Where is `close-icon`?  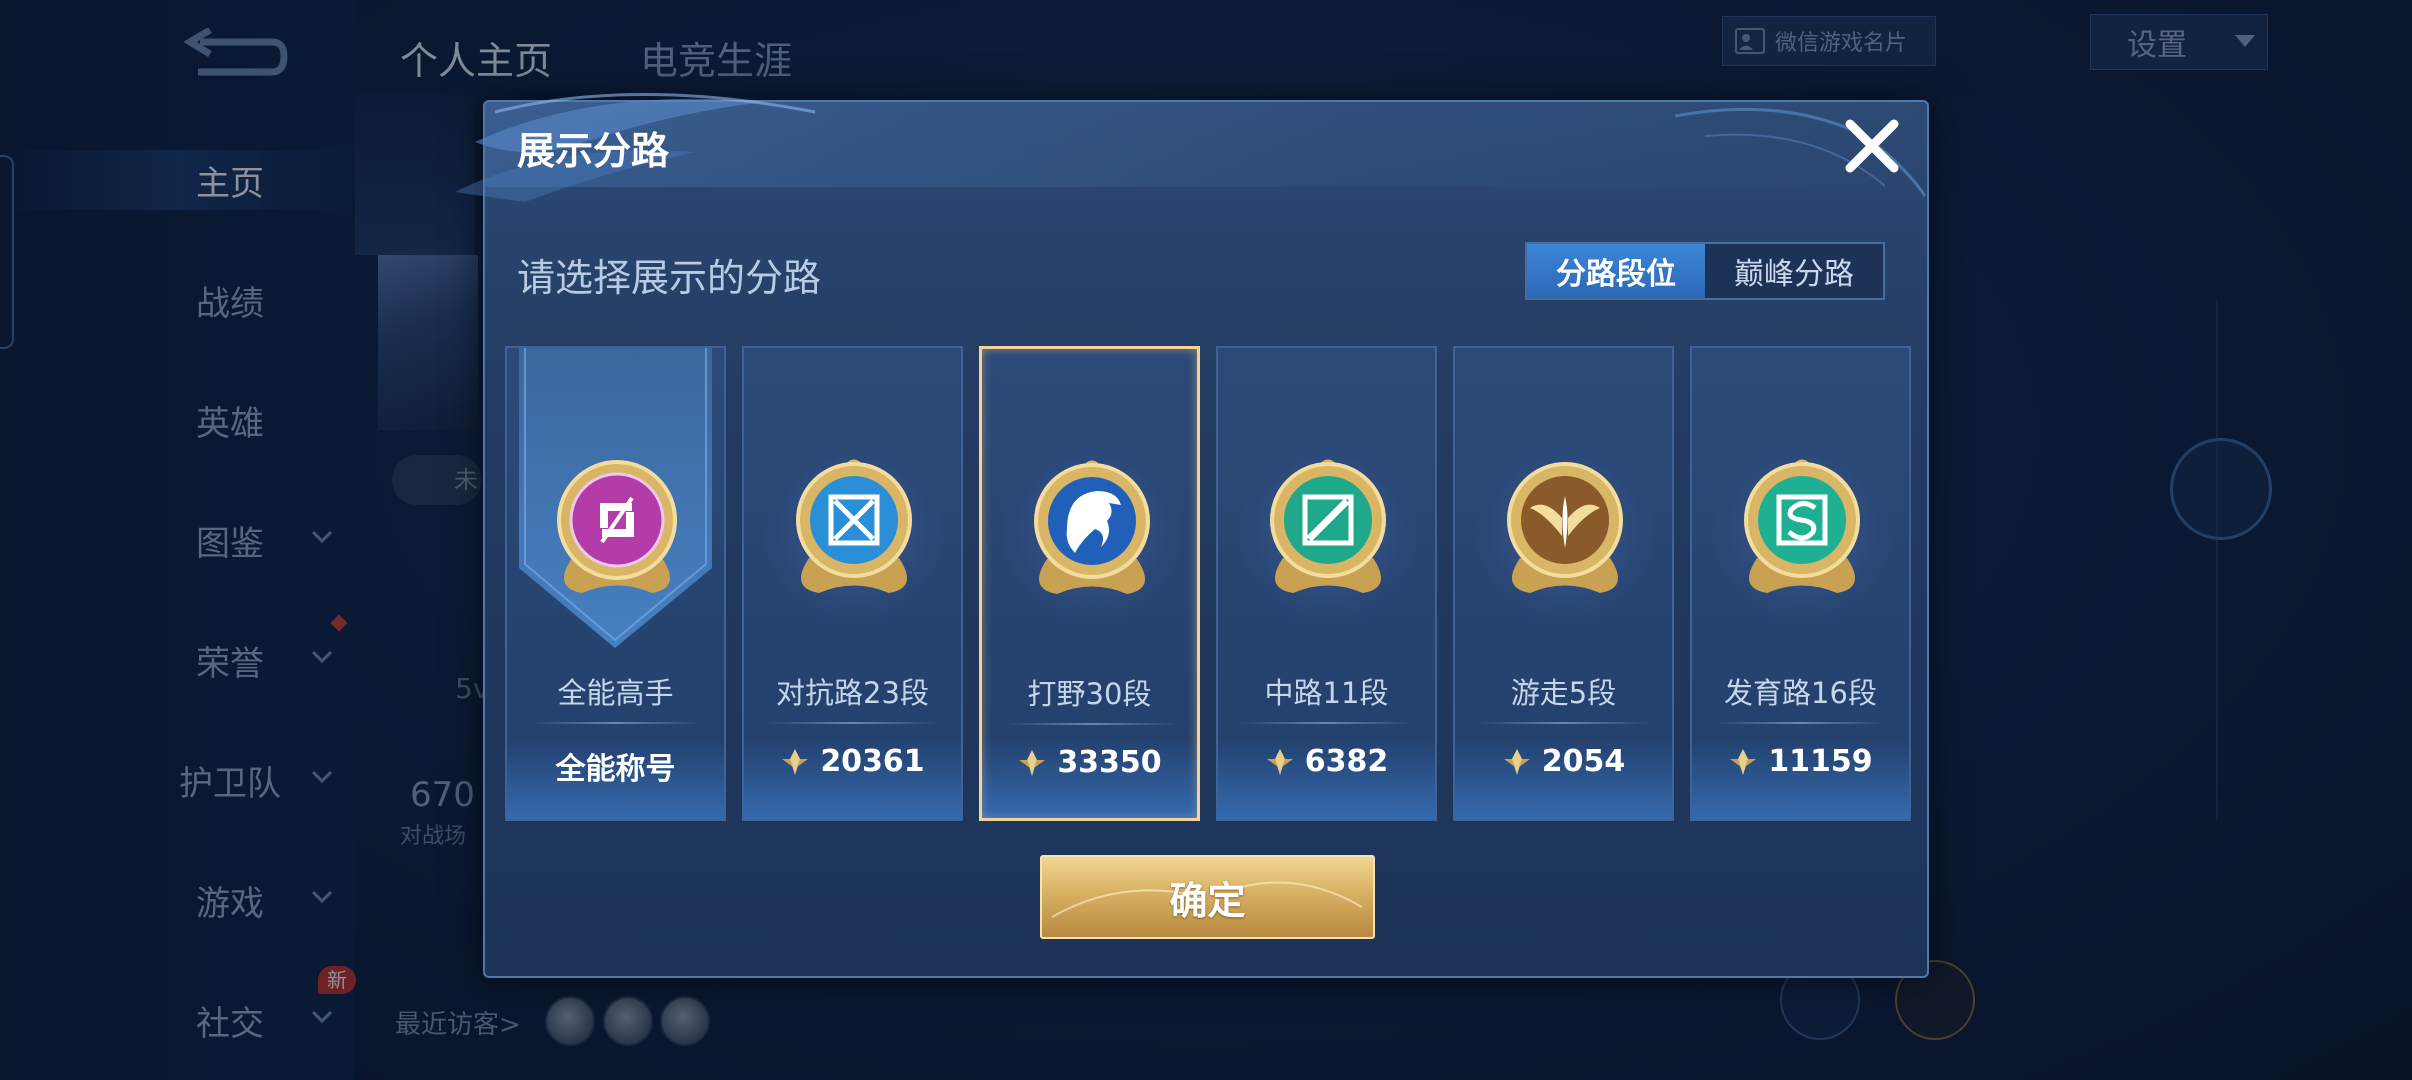 close-icon is located at coordinates (1872, 146).